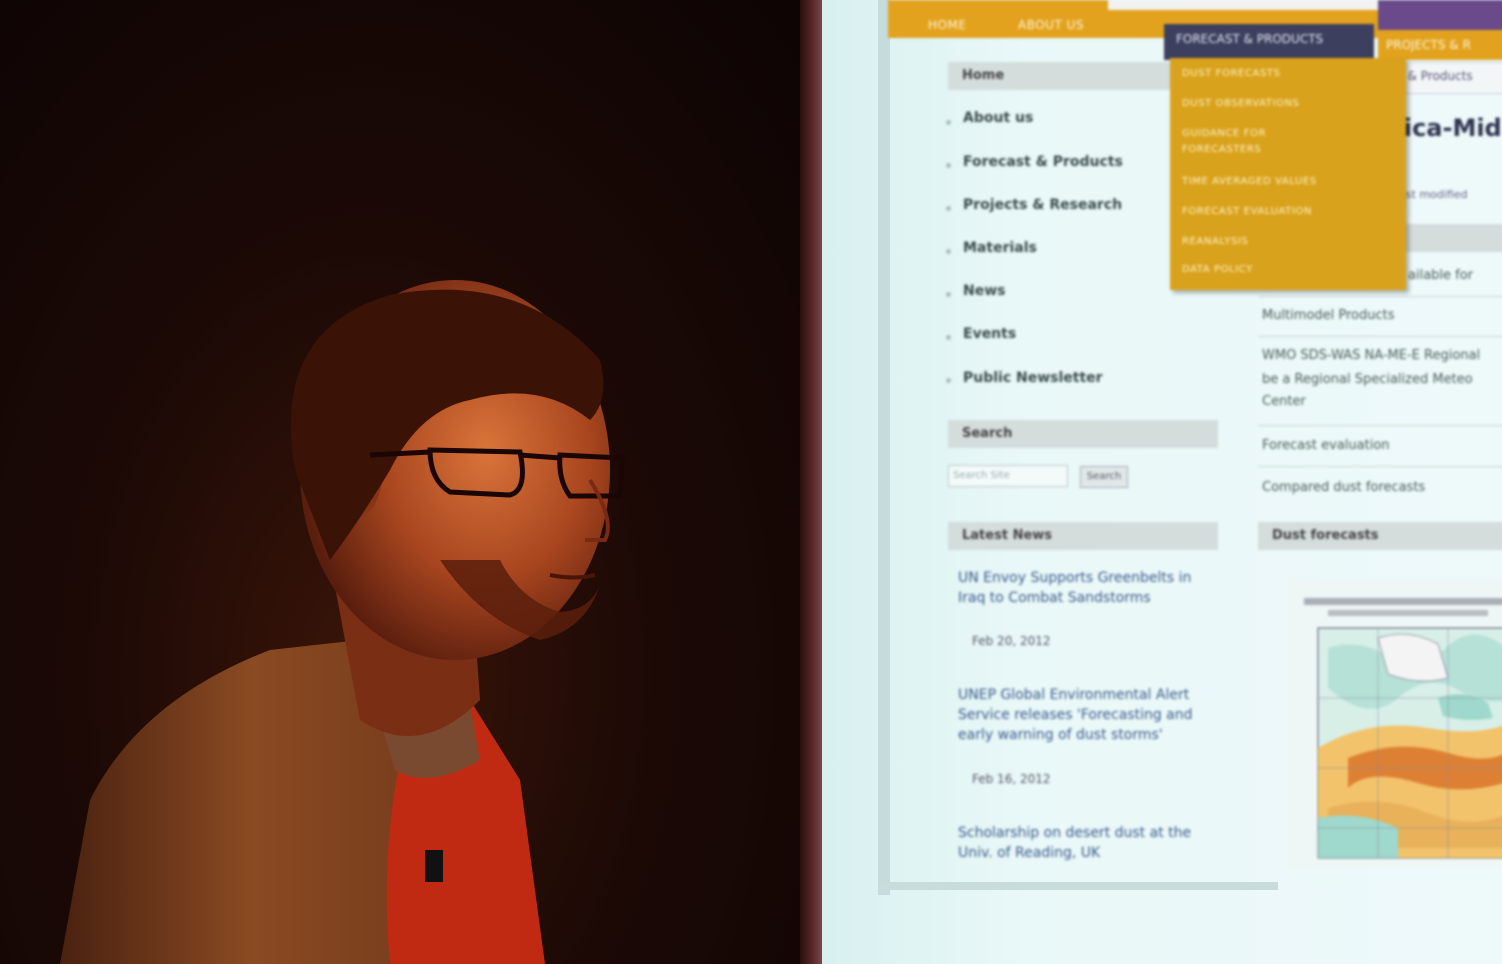 The width and height of the screenshot is (1502, 964). Describe the element at coordinates (1043, 162) in the screenshot. I see `sidebar-item-forecast: Forecast & Products` at that location.